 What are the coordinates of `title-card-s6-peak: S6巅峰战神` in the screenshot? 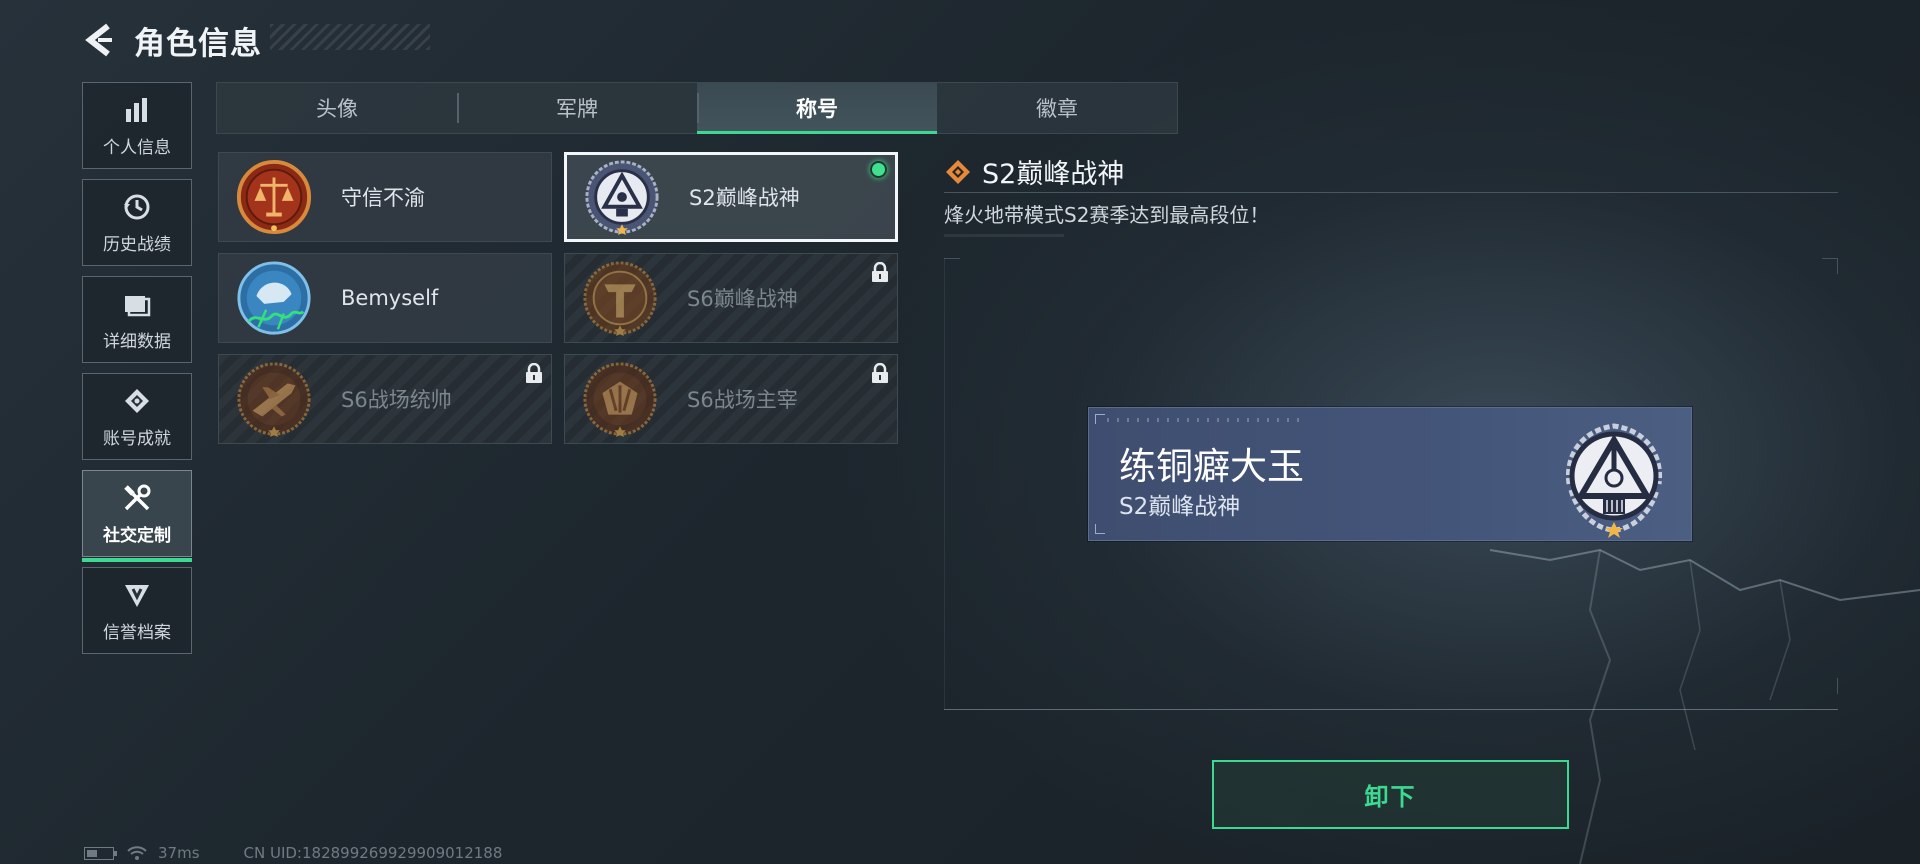 It's located at (731, 298).